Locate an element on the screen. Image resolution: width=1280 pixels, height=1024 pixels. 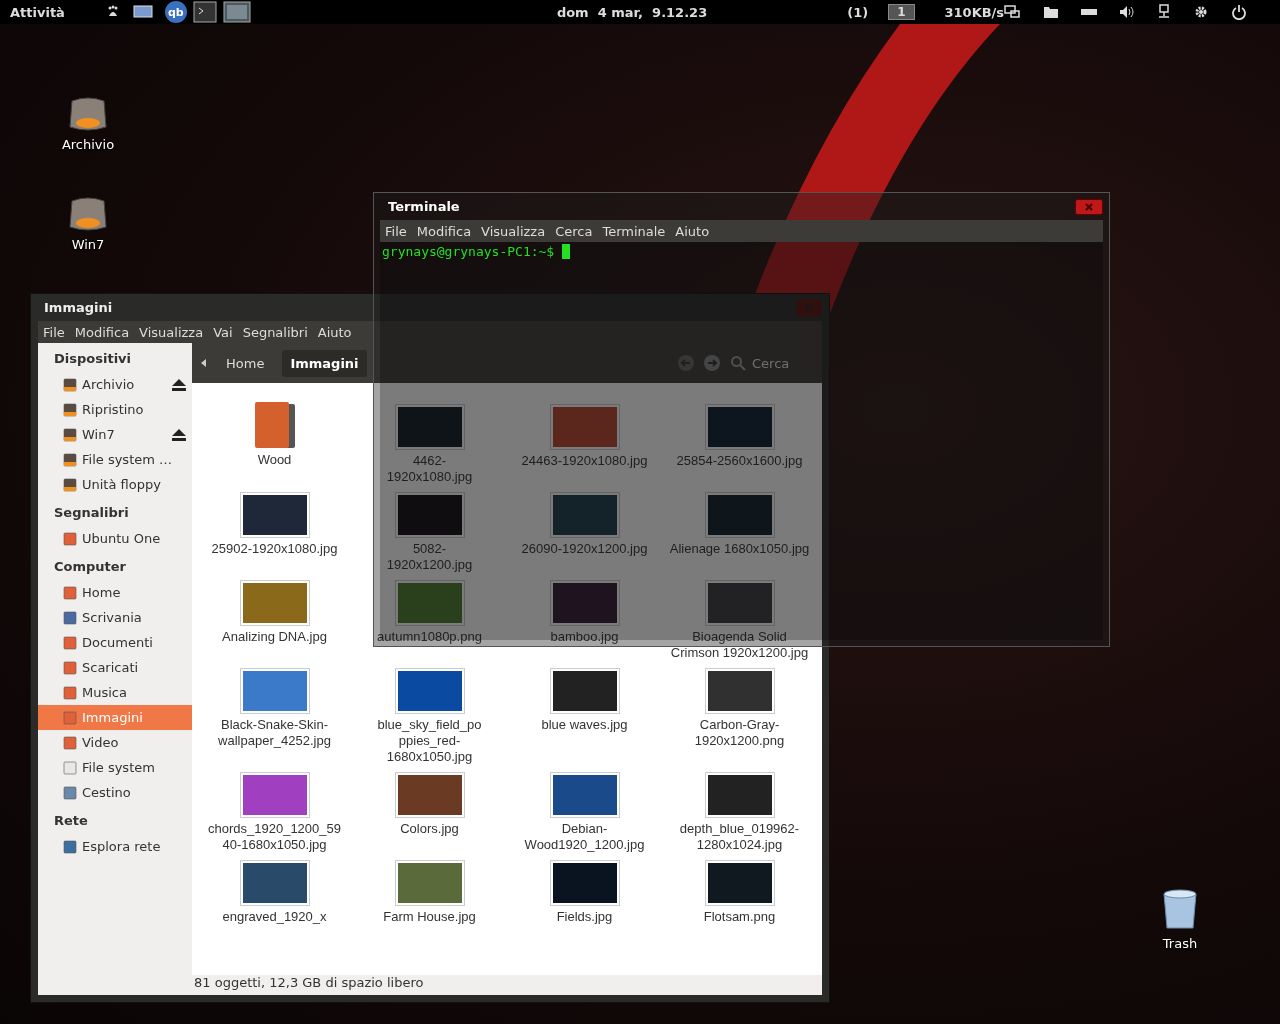
file-name: Farm House.jpg is located at coordinates (429, 917).